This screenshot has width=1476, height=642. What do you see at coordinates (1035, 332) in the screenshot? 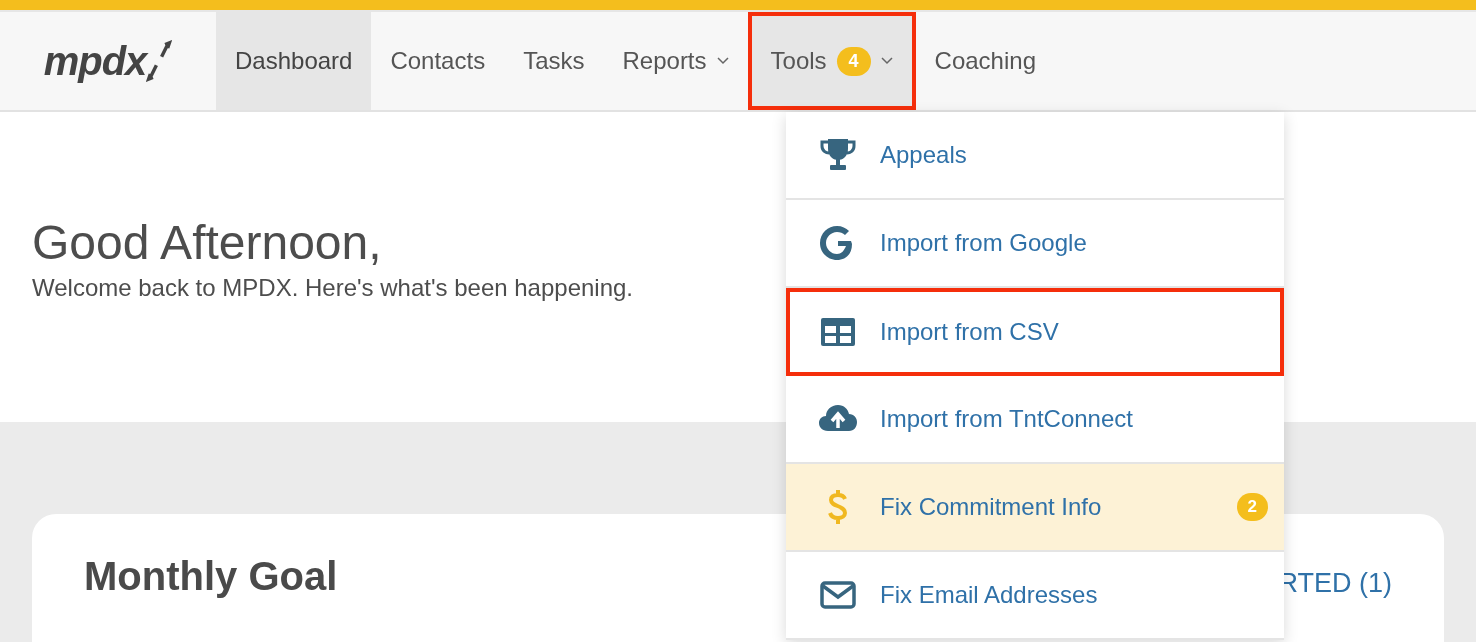
I see `menu-item: Import from CSV` at bounding box center [1035, 332].